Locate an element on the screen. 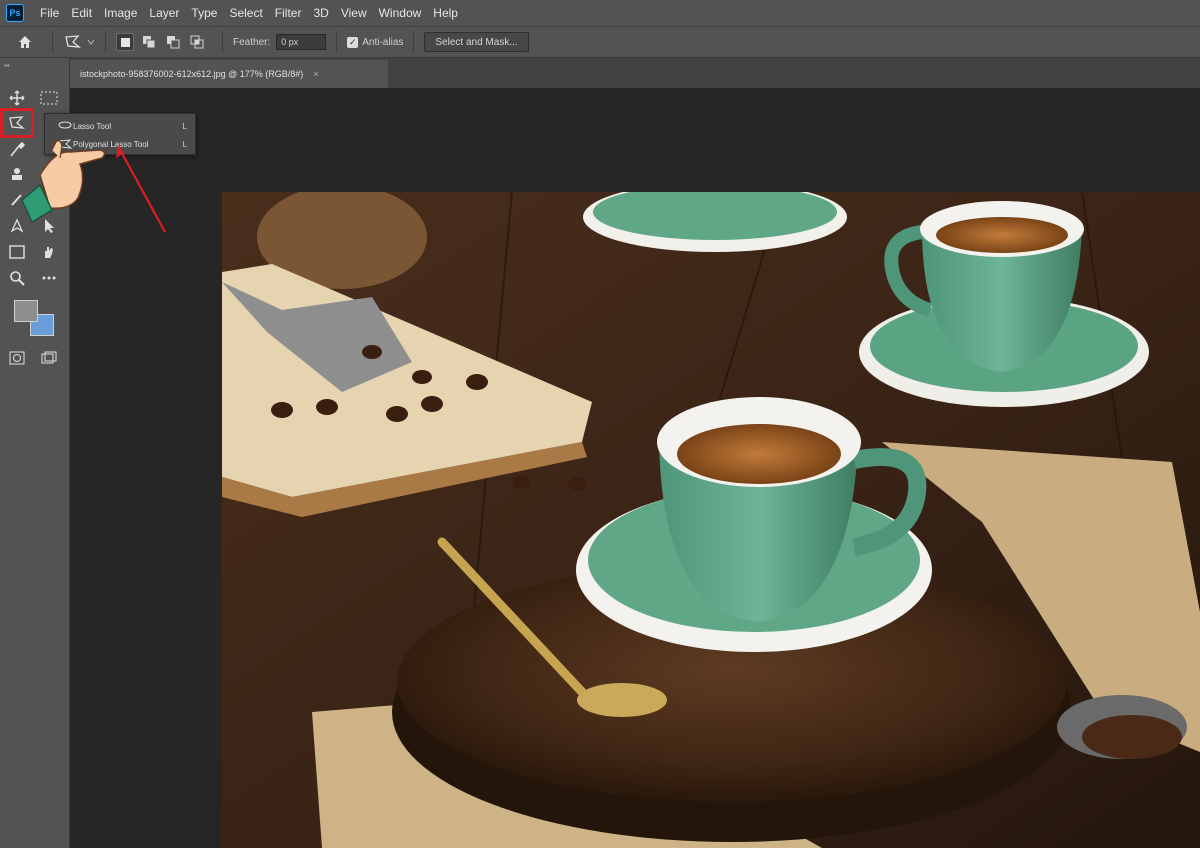  brush-tool is located at coordinates (17, 200).